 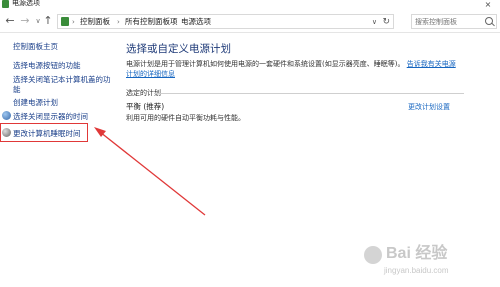 I want to click on back-button: ←, so click(x=10, y=21).